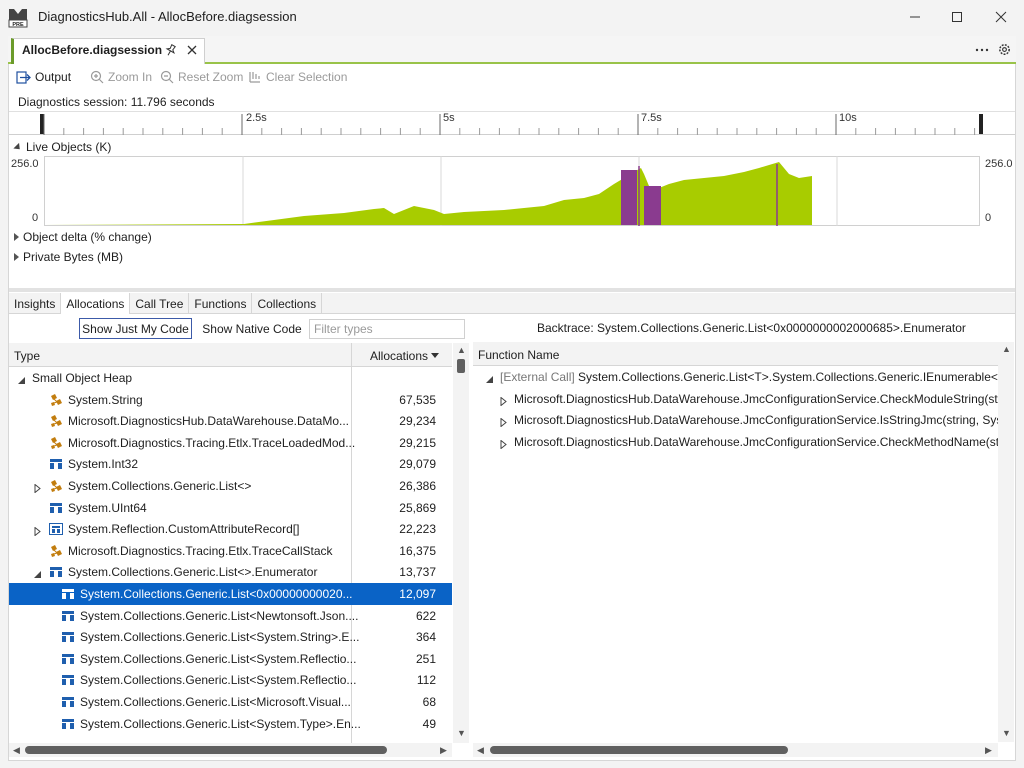 Image resolution: width=1024 pixels, height=768 pixels. Describe the element at coordinates (417, 594) in the screenshot. I see `allocation-count: 12,097` at that location.